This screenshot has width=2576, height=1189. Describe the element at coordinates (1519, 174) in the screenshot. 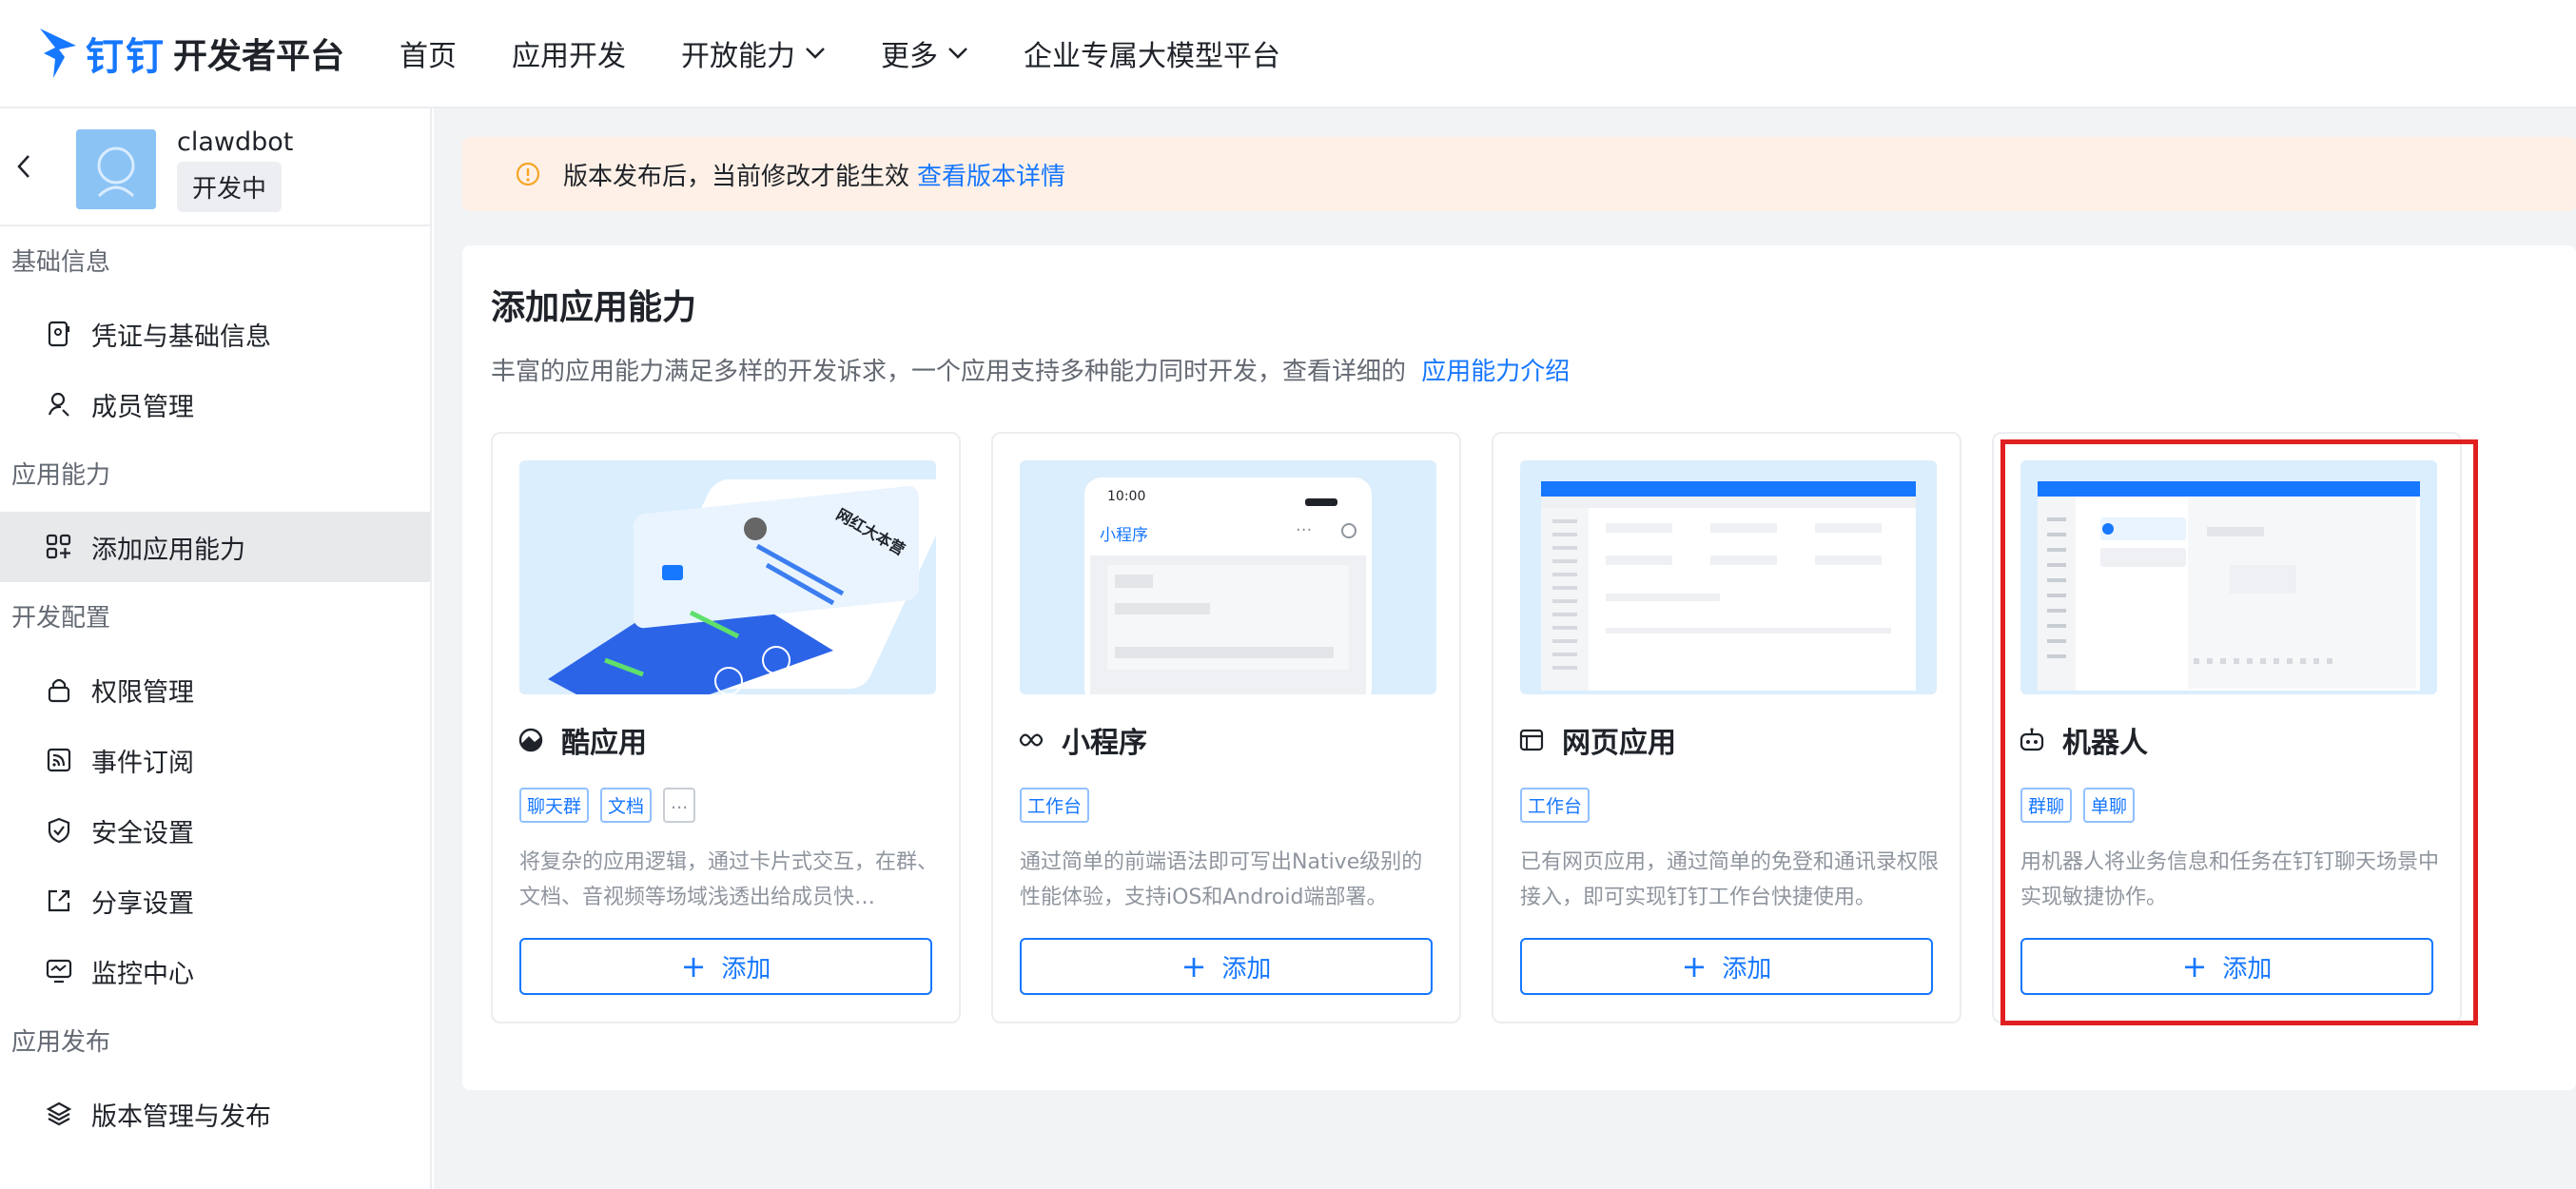

I see `notice-bar: 版本发布后，当前修改才能生效 查看版本详情` at that location.